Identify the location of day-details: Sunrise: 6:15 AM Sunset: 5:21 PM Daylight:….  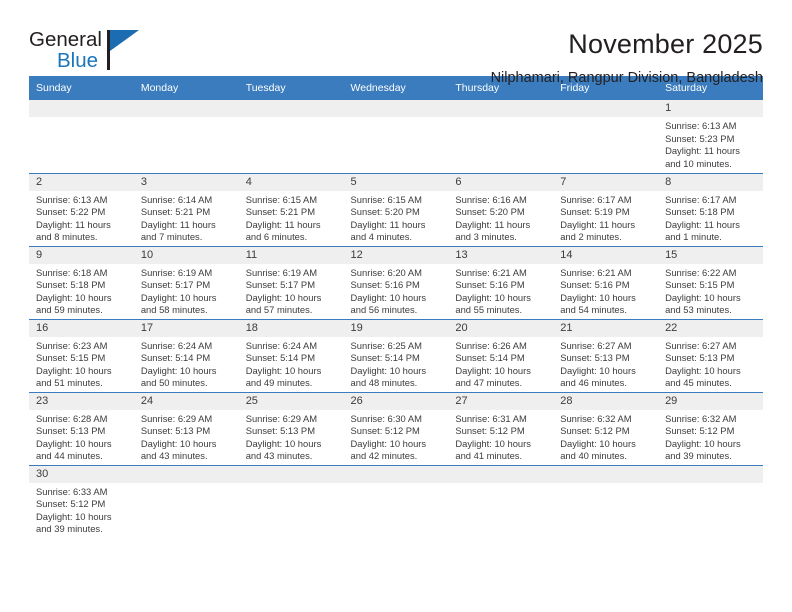
(291, 217).